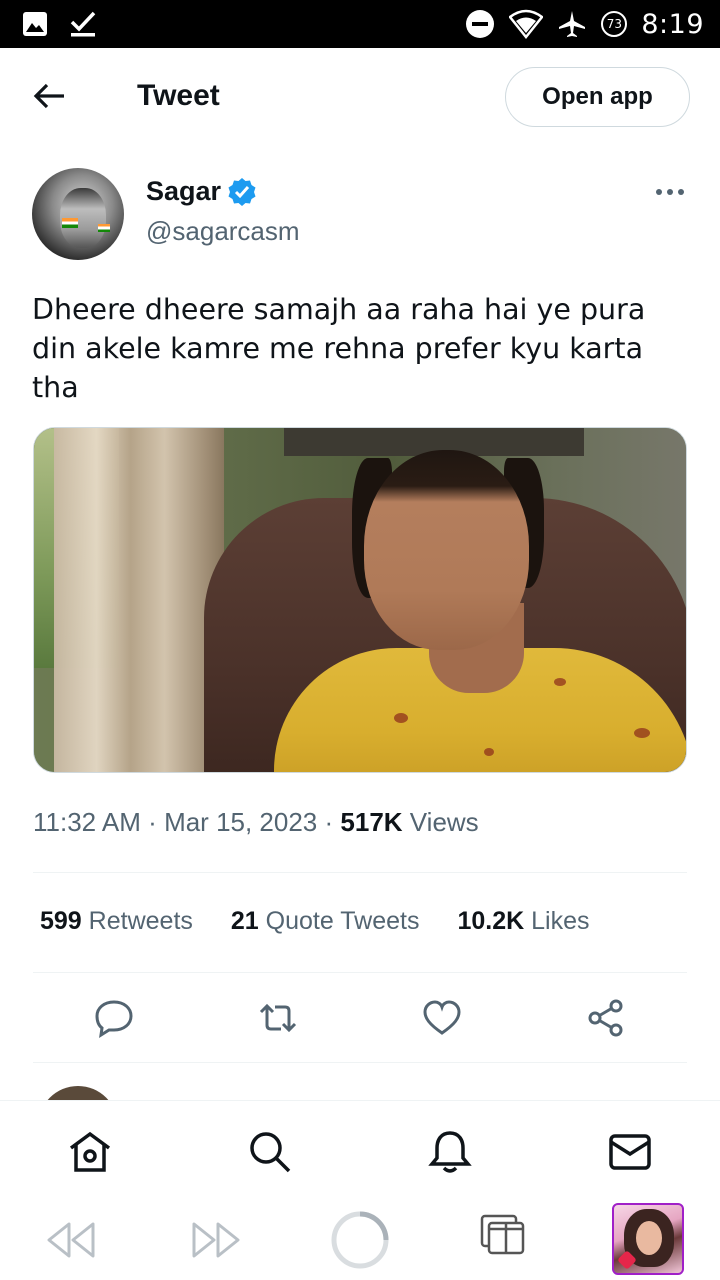 The image size is (720, 1280). Describe the element at coordinates (360, 1018) in the screenshot. I see `tweet-actions` at that location.